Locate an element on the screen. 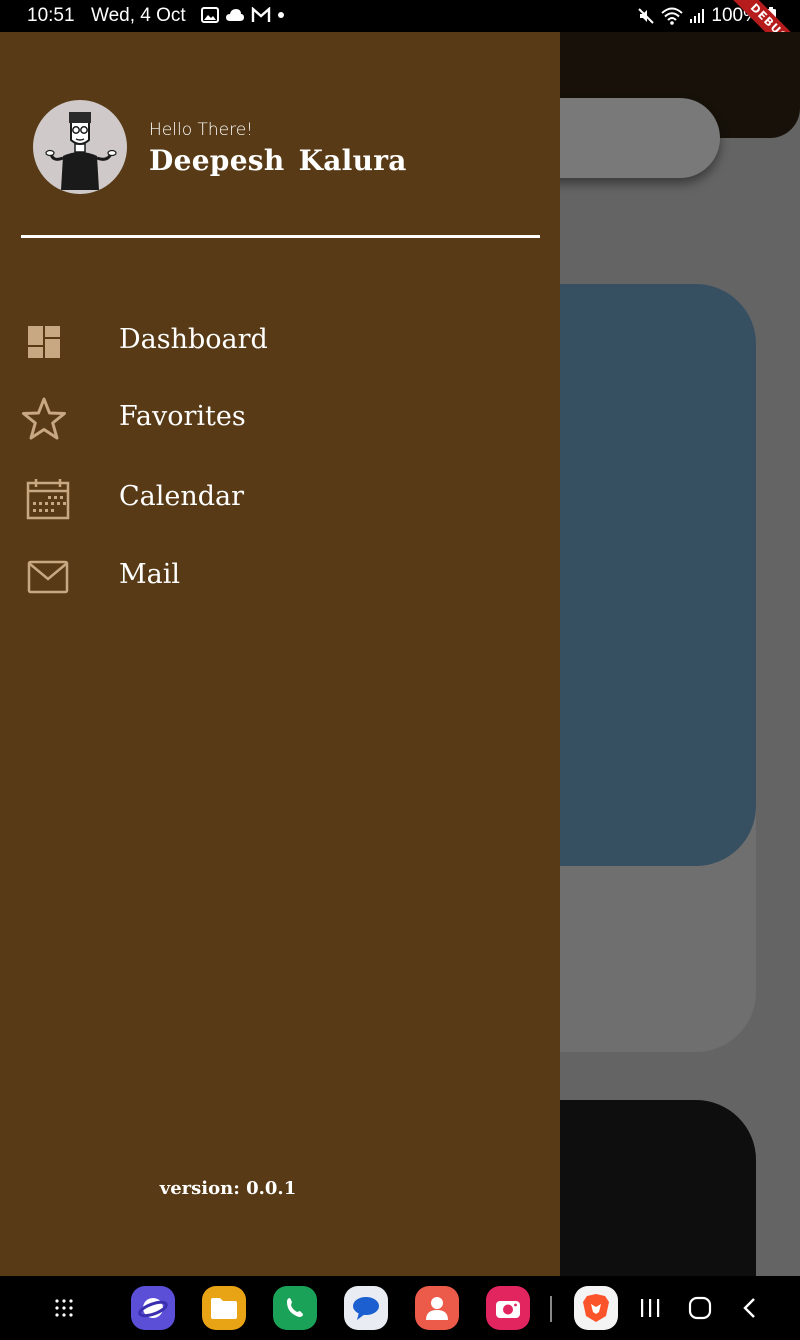 This screenshot has height=1340, width=800. more-notifications-dot-icon is located at coordinates (281, 15).